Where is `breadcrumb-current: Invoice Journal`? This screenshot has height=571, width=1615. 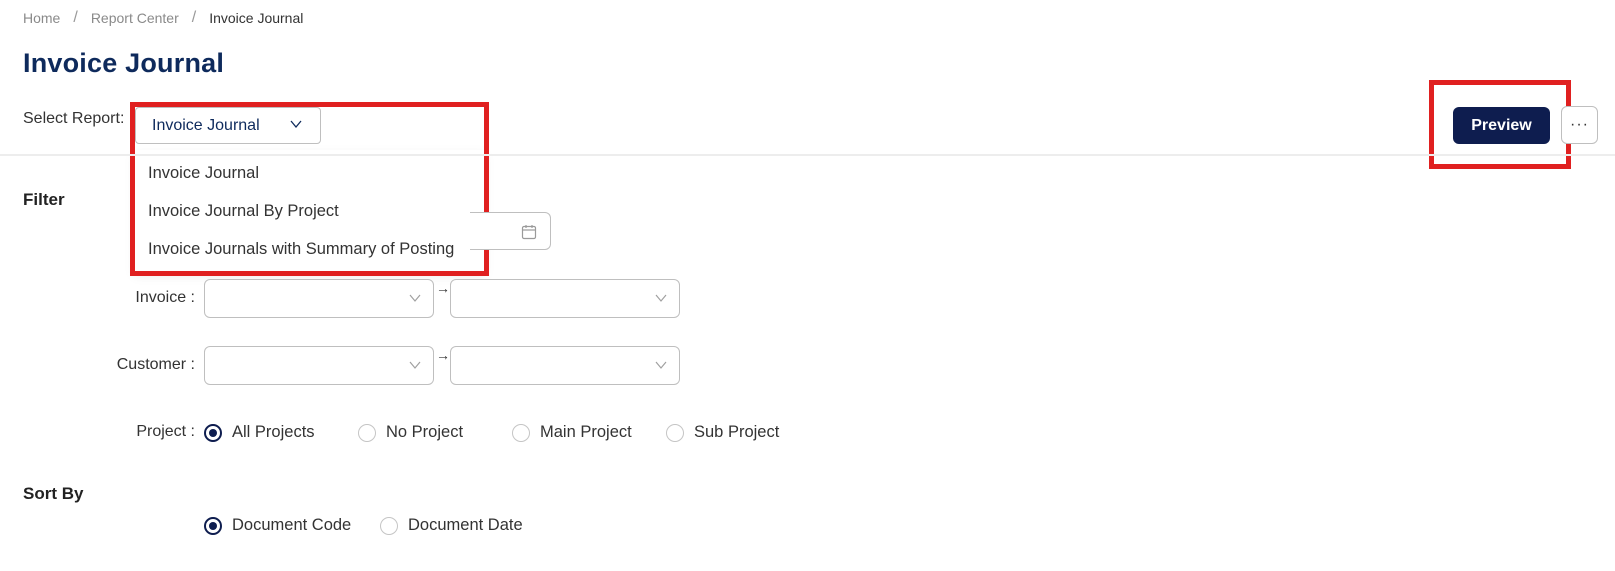 breadcrumb-current: Invoice Journal is located at coordinates (256, 18).